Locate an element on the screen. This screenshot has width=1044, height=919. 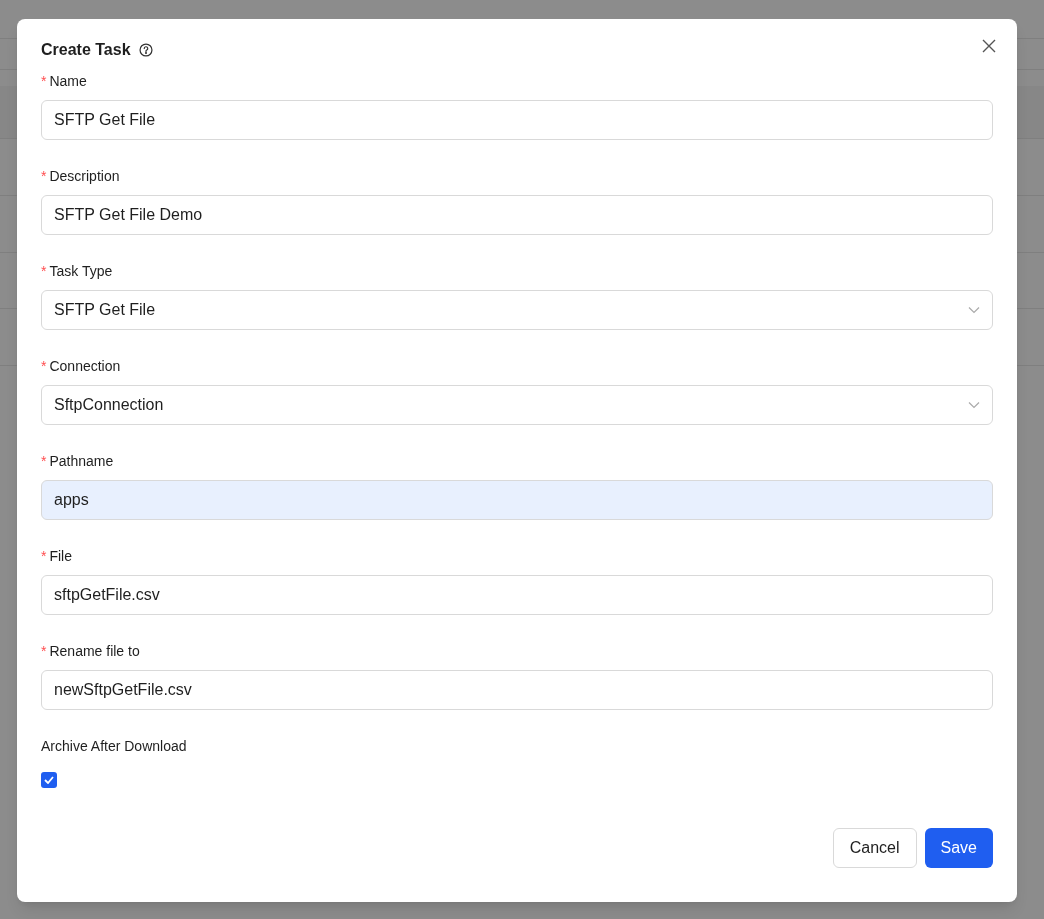
field-label: Connection is located at coordinates (85, 366).